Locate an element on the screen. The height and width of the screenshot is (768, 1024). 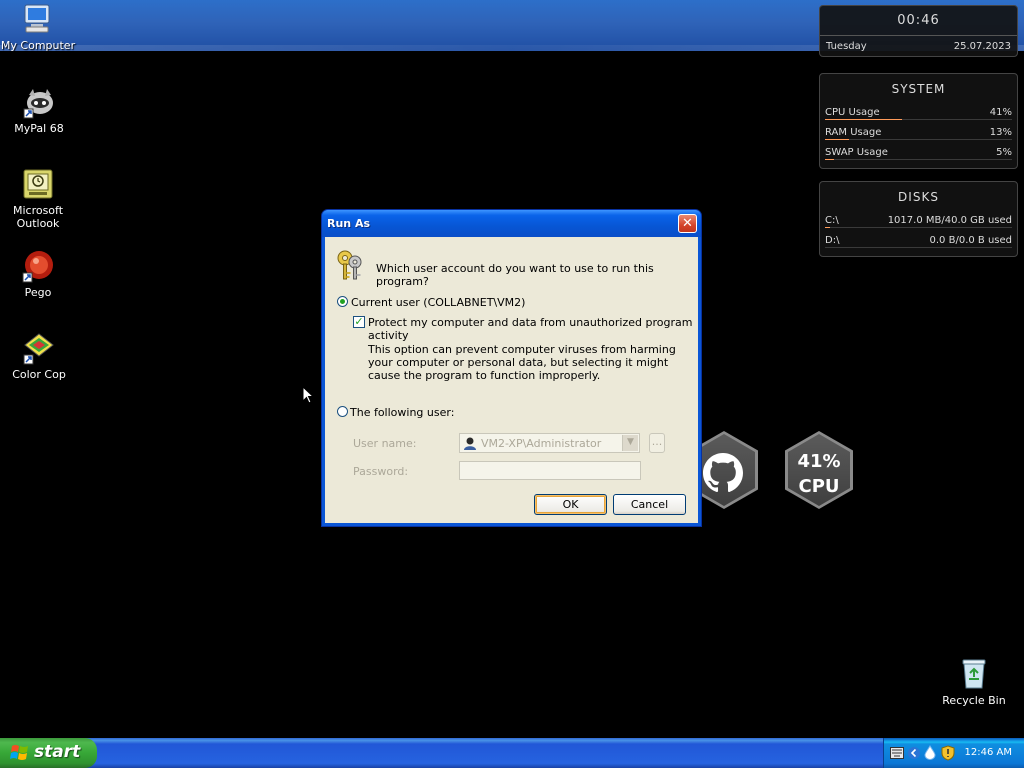
dialog-title: Run As is located at coordinates (349, 223).